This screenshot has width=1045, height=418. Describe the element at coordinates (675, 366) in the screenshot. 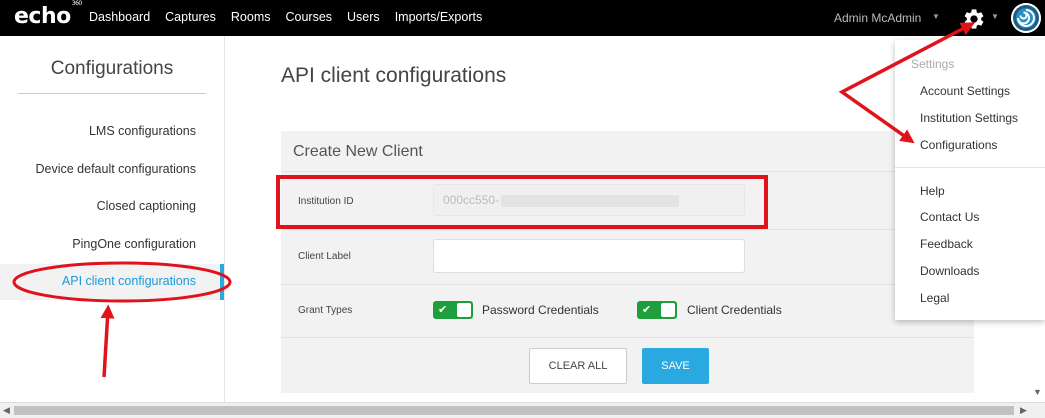

I see `save-button: SAVE` at that location.